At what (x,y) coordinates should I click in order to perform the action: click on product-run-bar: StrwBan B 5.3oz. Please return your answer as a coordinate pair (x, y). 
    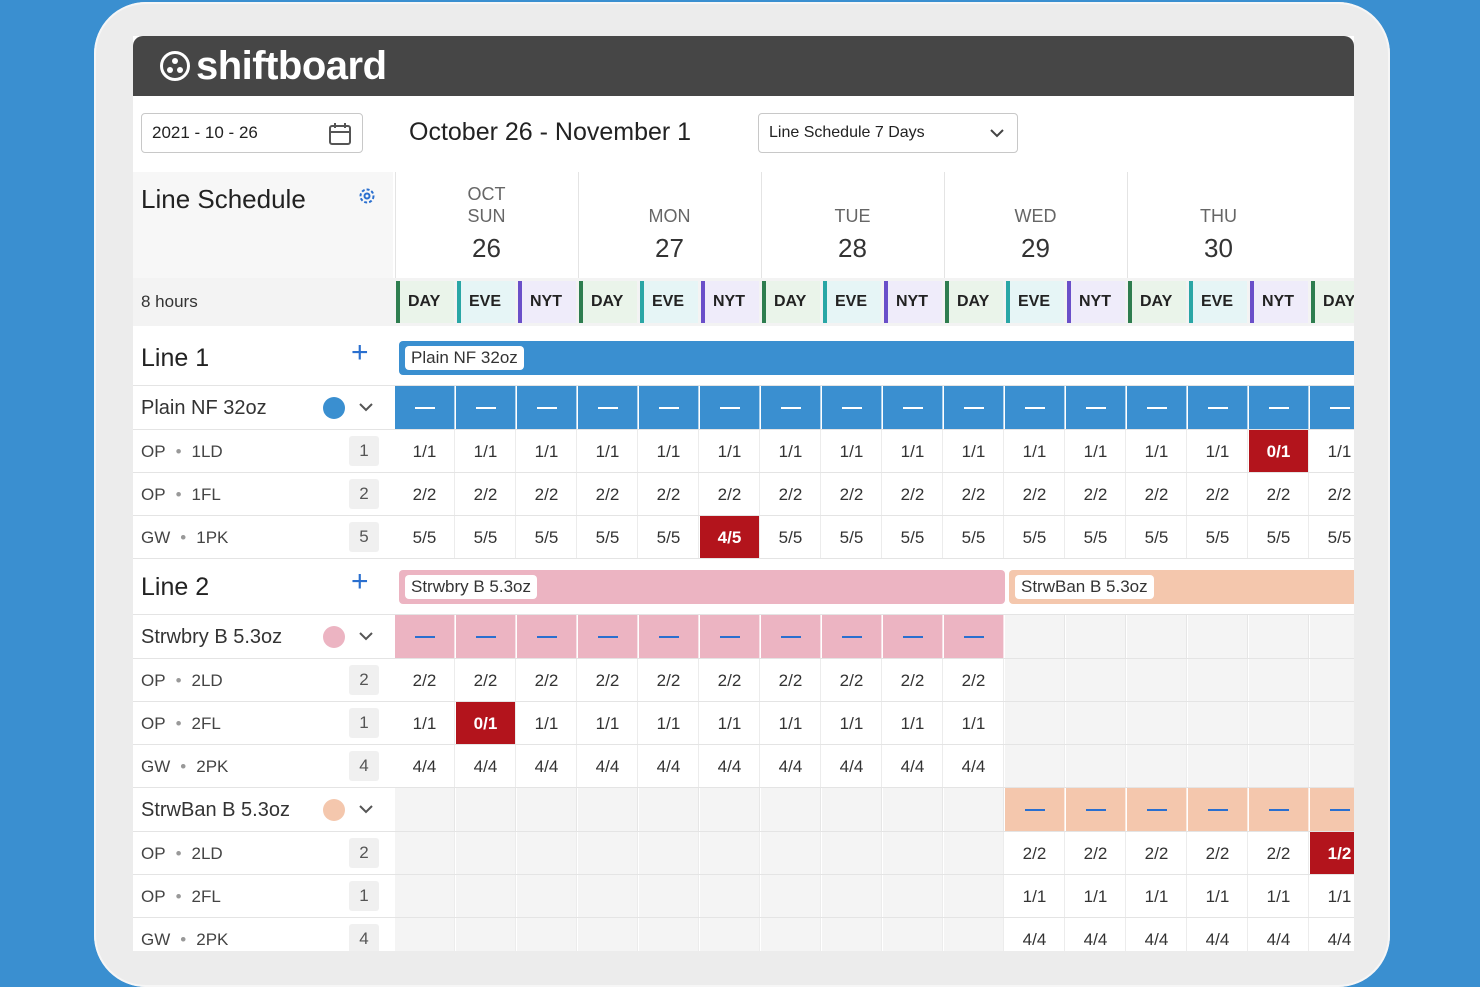
    Looking at the image, I should click on (1181, 587).